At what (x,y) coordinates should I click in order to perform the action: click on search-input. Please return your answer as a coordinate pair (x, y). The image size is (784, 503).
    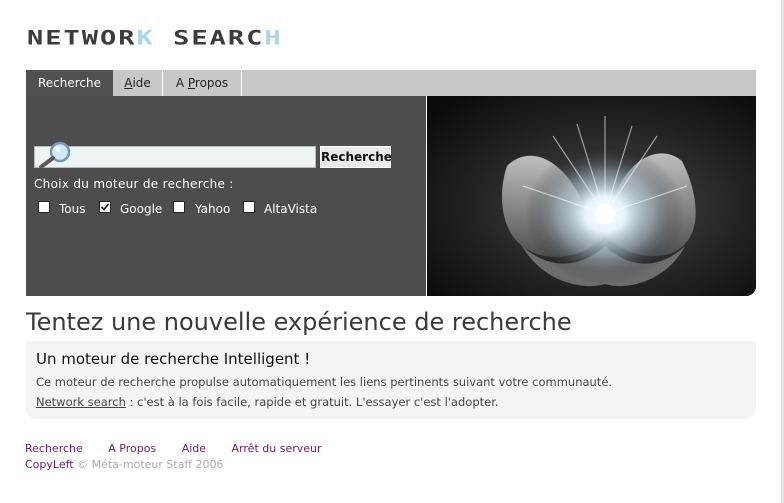
    Looking at the image, I should click on (192, 157).